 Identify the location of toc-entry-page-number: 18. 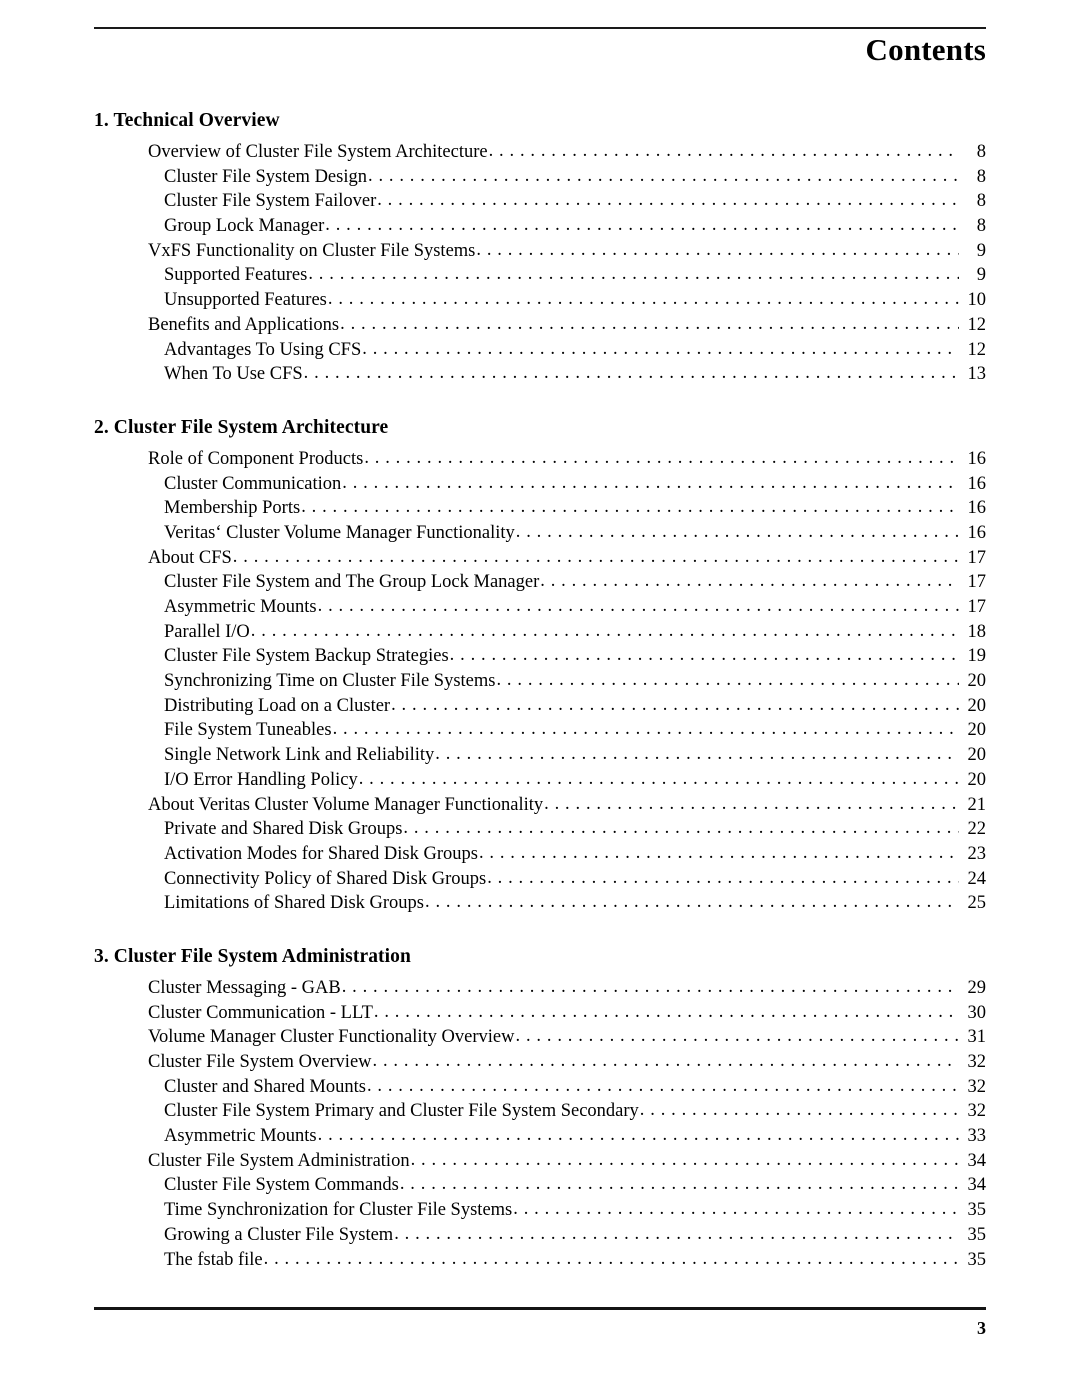
(977, 631).